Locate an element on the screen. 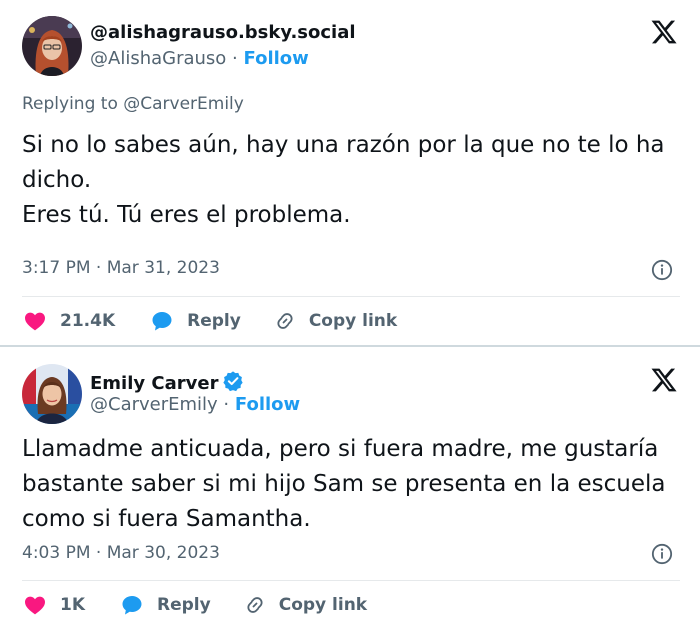 This screenshot has height=633, width=700. action-bar: 1K Reply Copy link is located at coordinates (194, 605).